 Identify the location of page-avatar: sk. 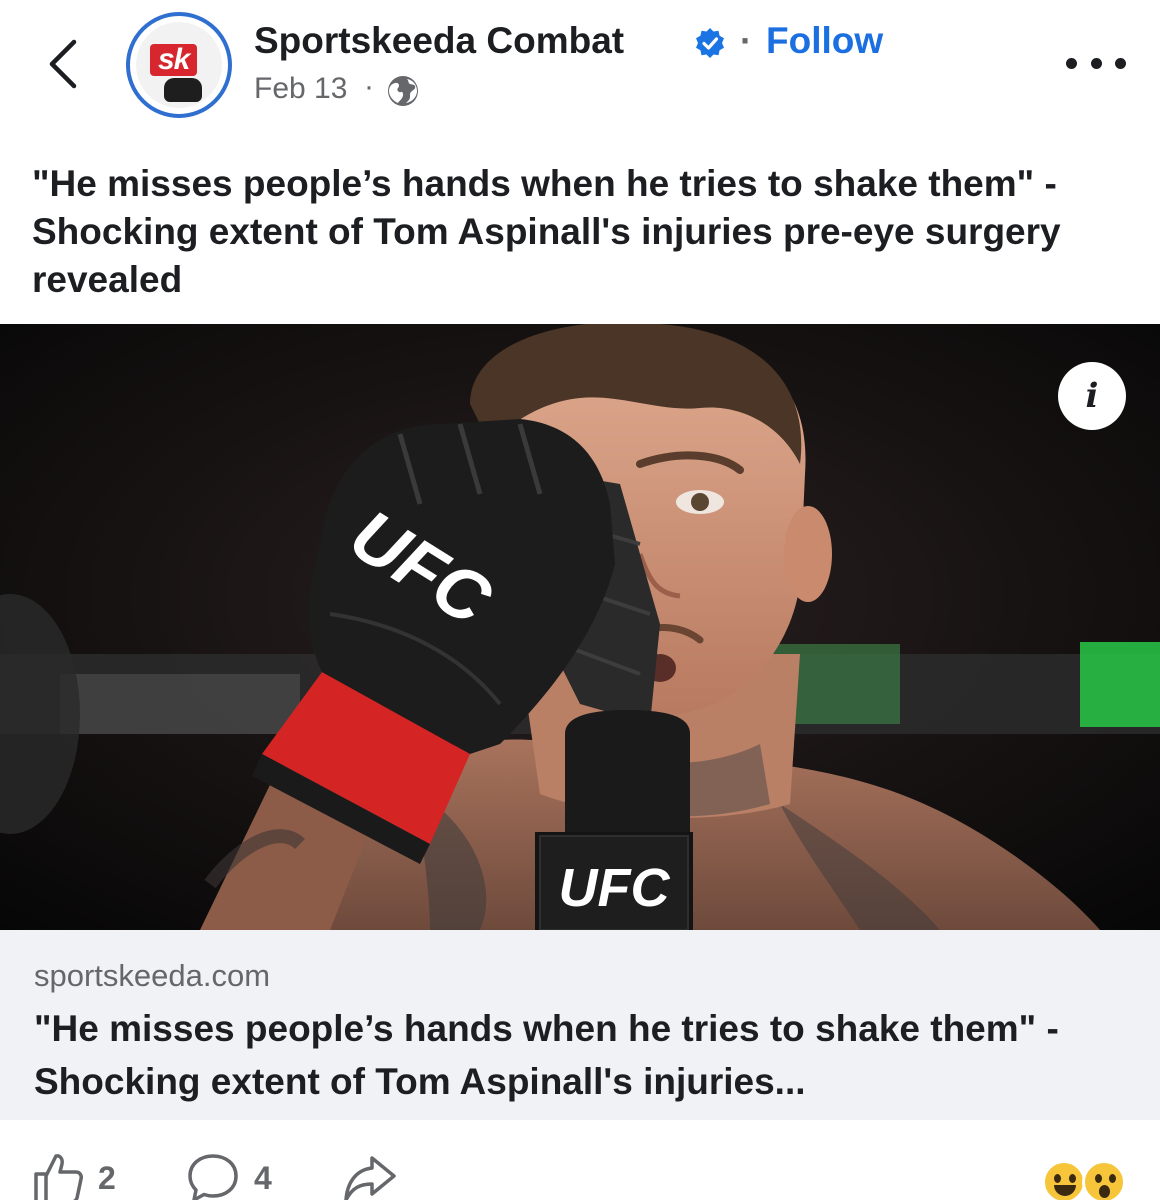
(179, 65).